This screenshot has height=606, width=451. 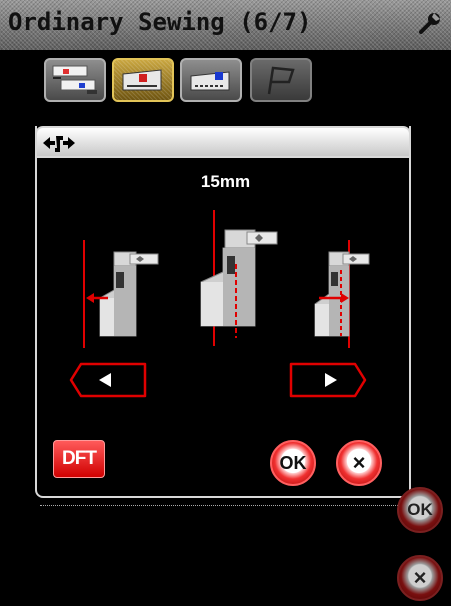 I want to click on foot-position-arrows-icon, so click(x=59, y=144).